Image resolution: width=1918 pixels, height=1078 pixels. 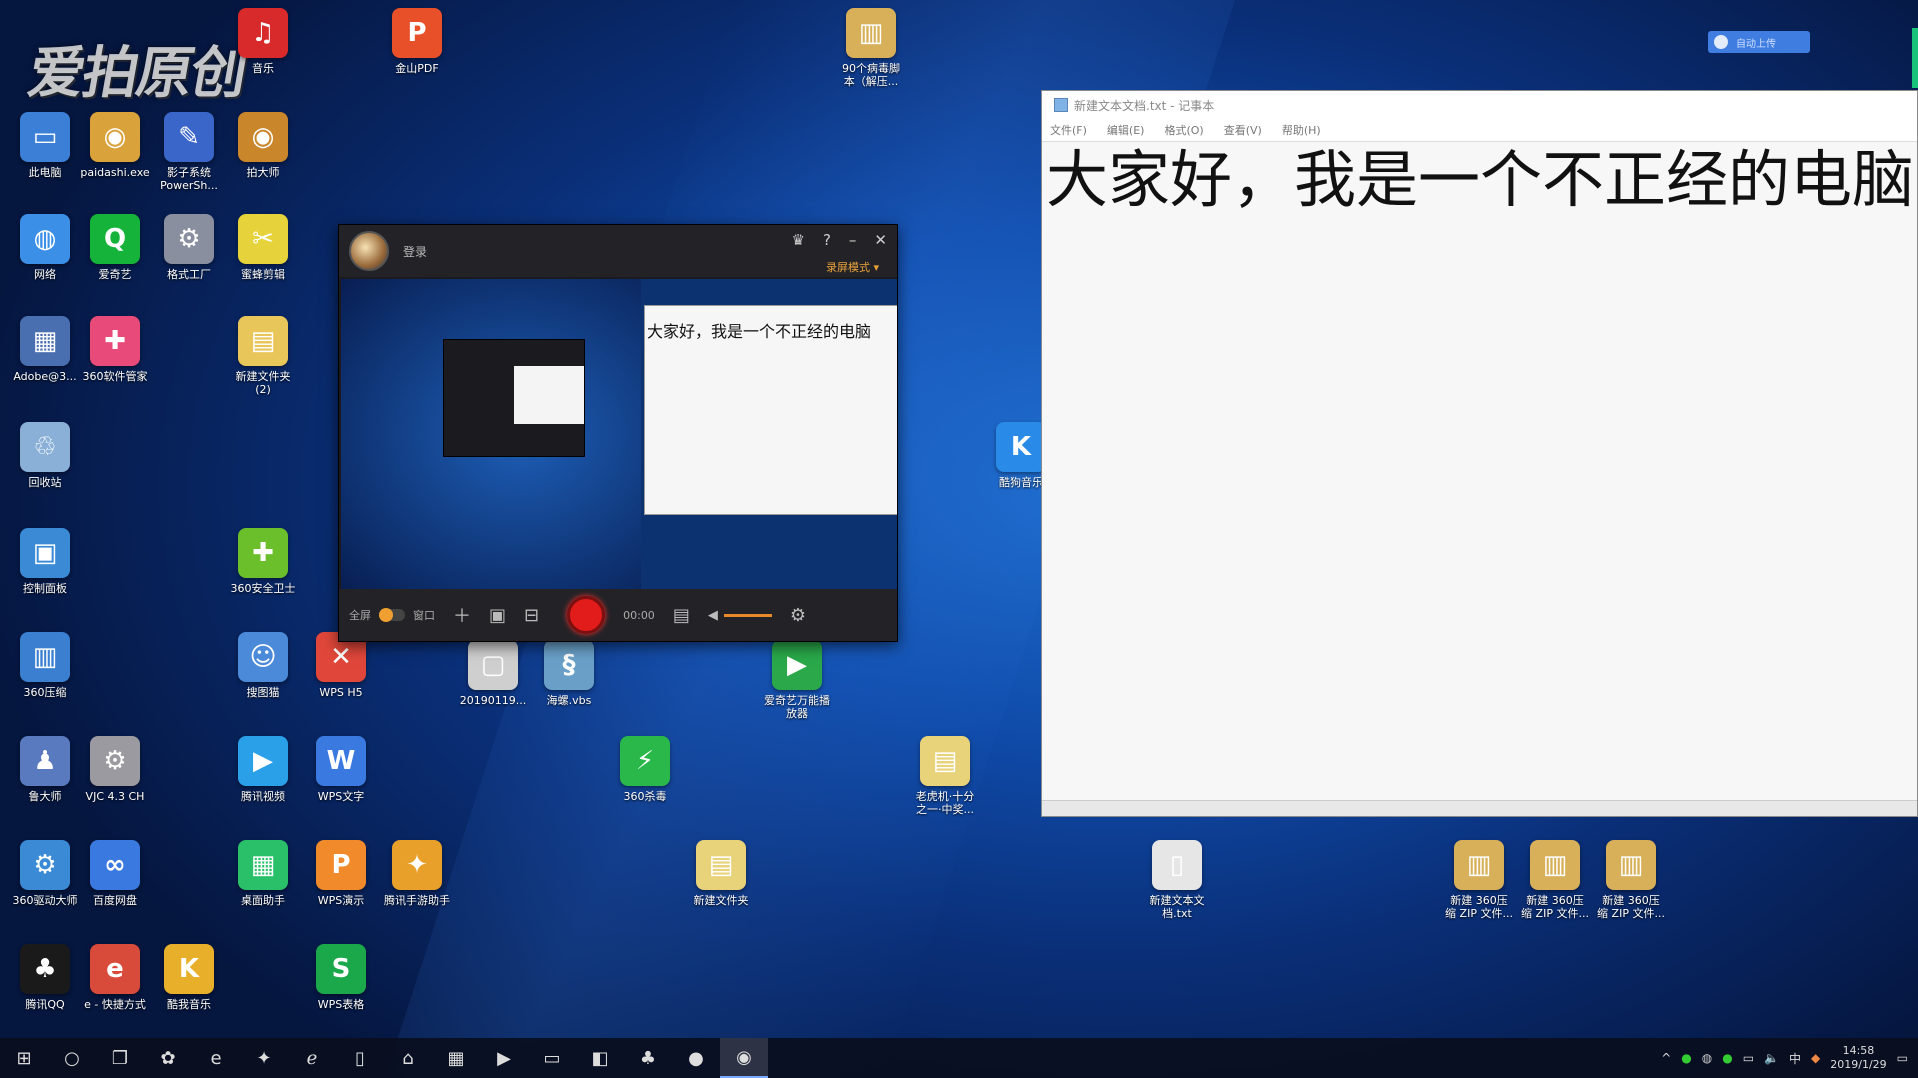 I want to click on crown-icon: ♛, so click(x=798, y=240).